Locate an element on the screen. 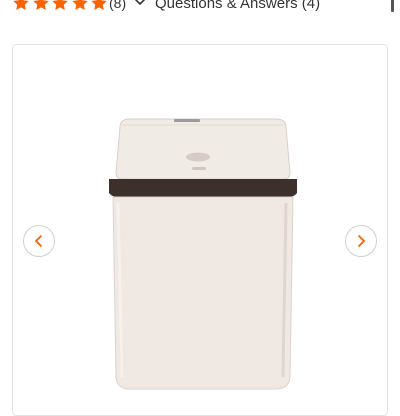 The height and width of the screenshot is (416, 400). rating-bar: (8) Questions & Answers (4) is located at coordinates (200, 8).